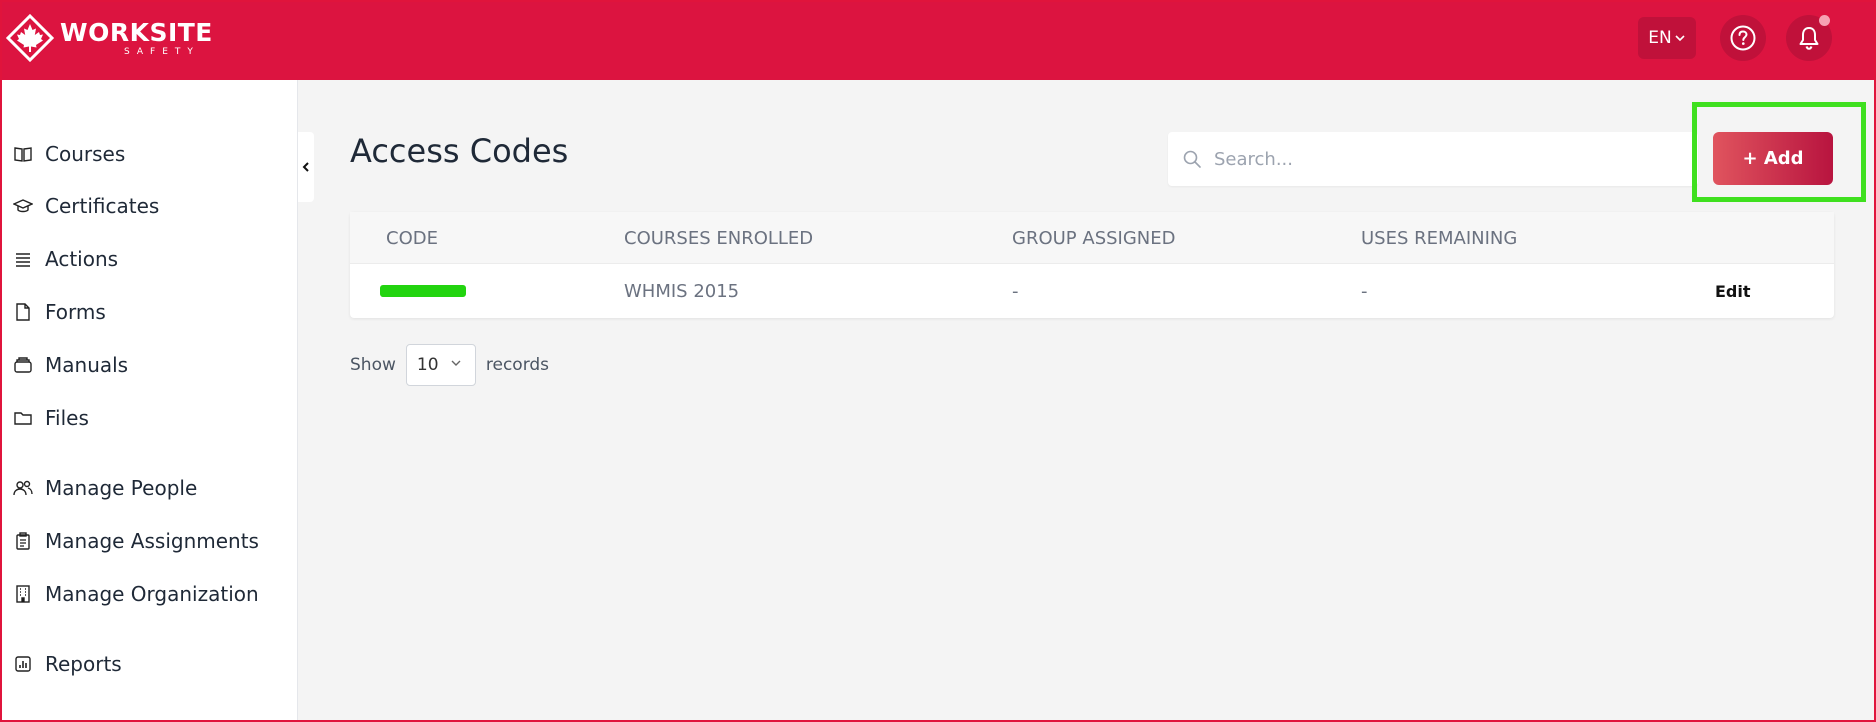 The height and width of the screenshot is (722, 1876). I want to click on sidebar-item-label: Certificates, so click(102, 206).